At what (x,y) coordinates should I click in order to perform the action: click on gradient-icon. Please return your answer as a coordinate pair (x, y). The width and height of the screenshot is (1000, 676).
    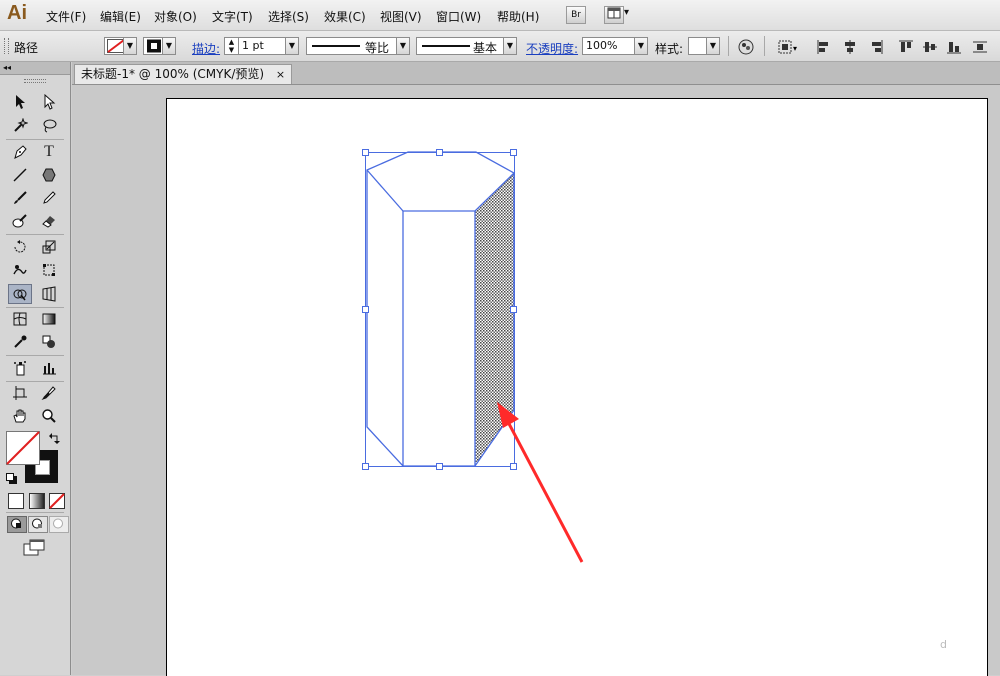
    Looking at the image, I should click on (49, 319).